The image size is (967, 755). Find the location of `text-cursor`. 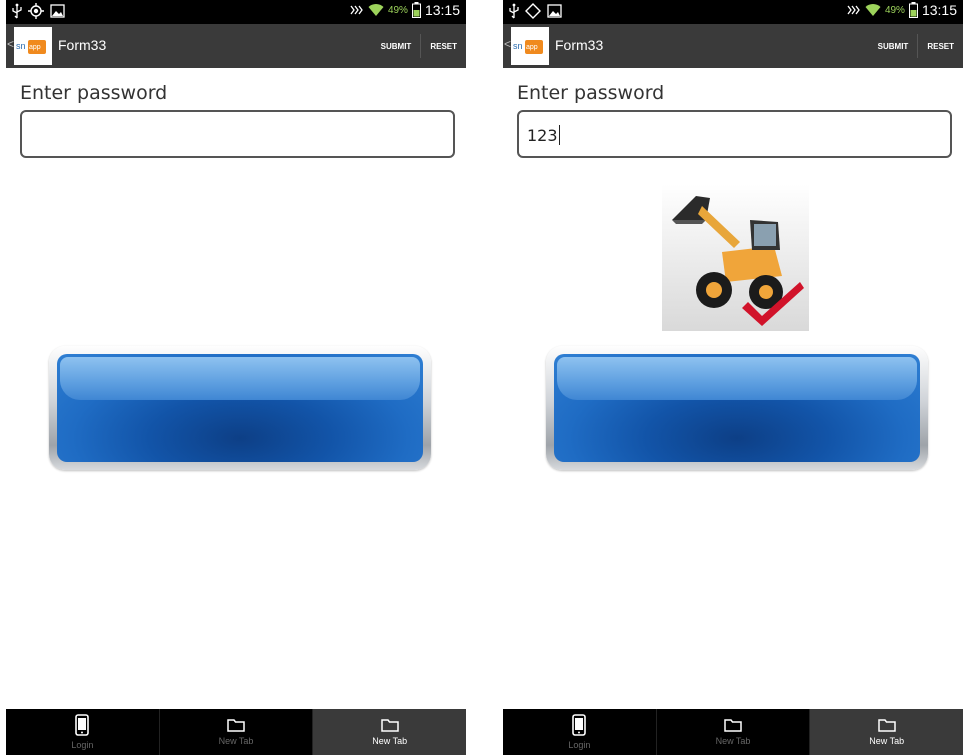

text-cursor is located at coordinates (559, 135).